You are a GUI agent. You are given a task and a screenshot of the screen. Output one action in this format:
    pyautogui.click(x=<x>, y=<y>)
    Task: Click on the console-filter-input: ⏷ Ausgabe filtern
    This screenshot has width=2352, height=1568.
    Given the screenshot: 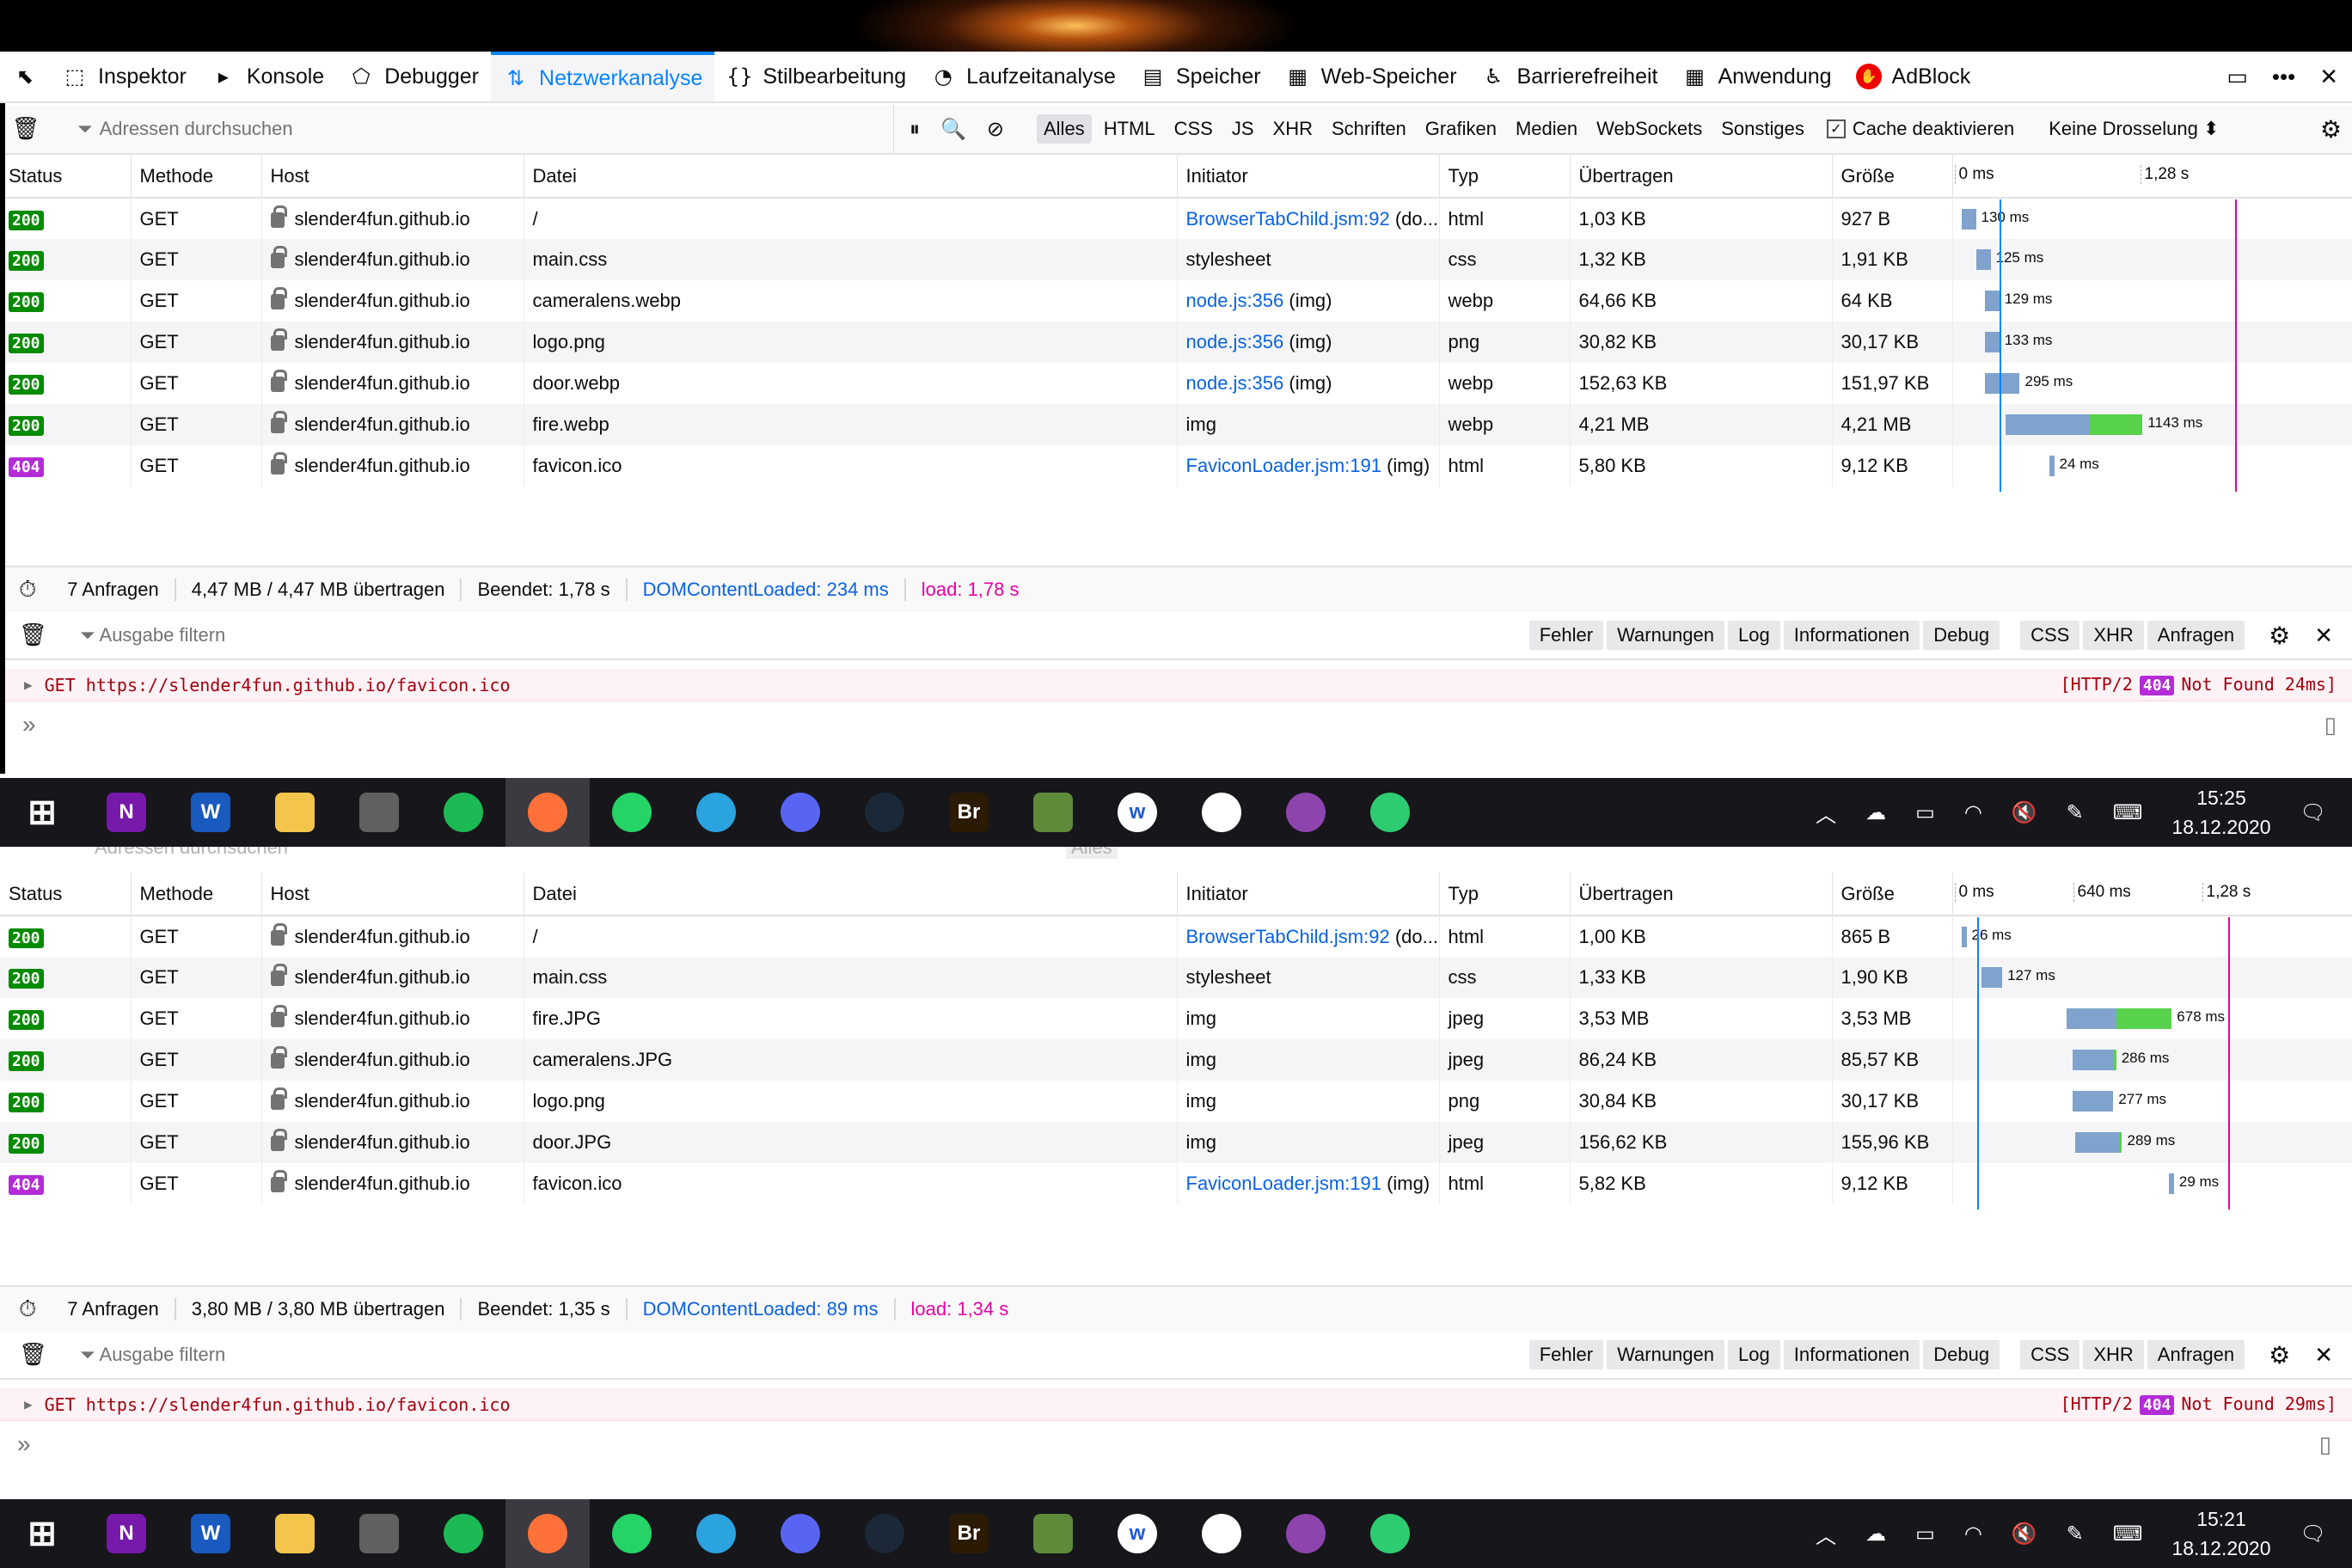 What is the action you would take?
    pyautogui.click(x=152, y=635)
    